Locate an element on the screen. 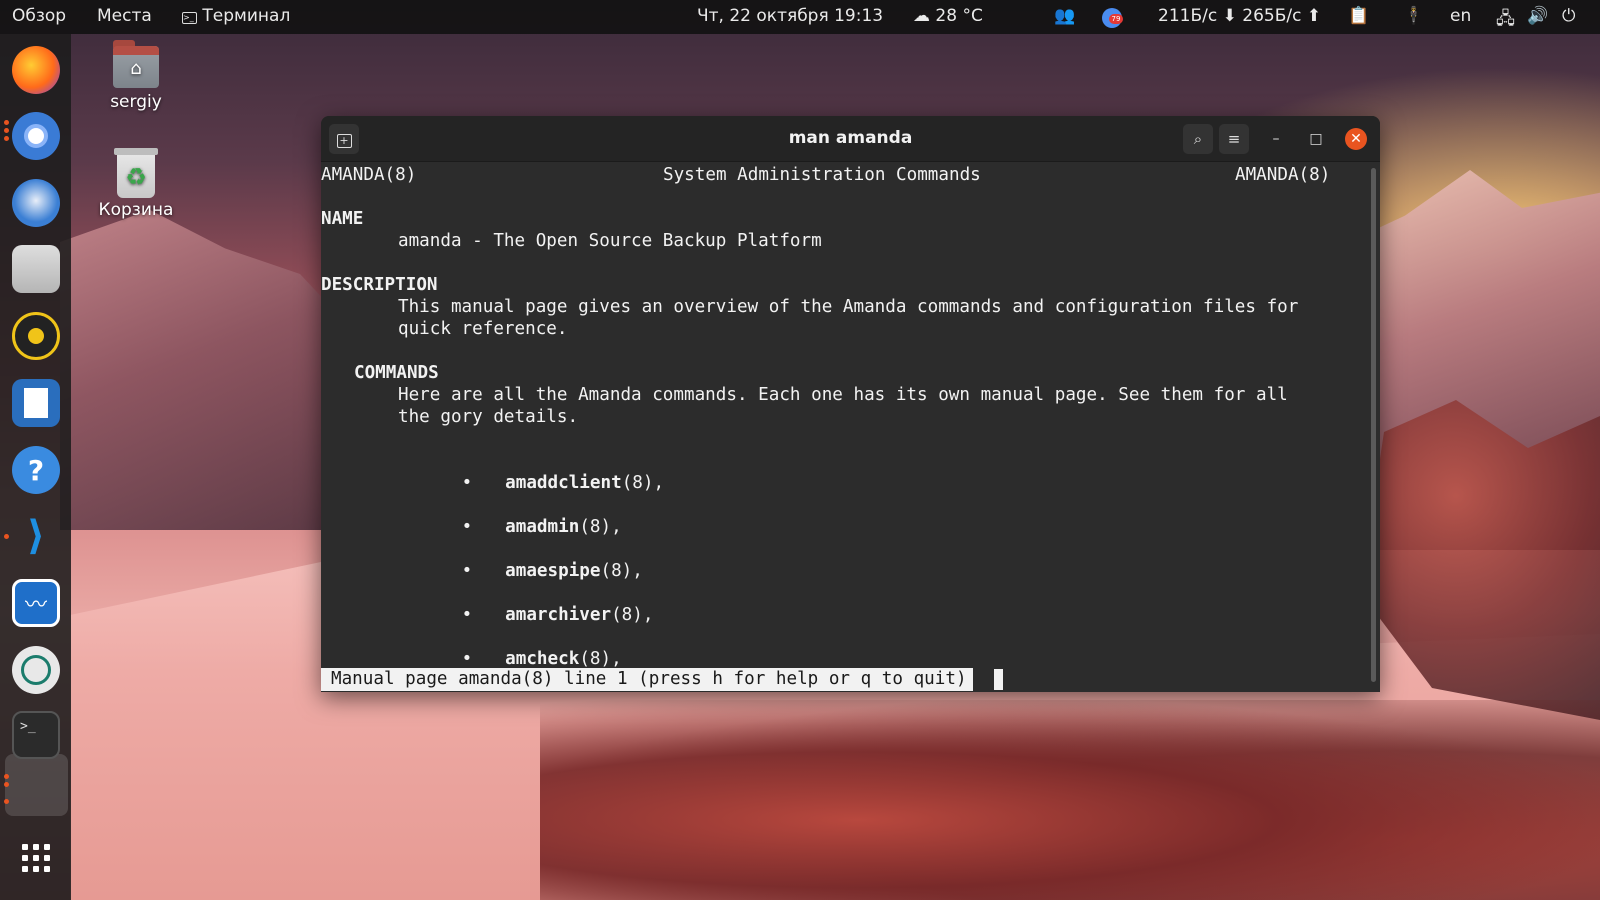 The width and height of the screenshot is (1600, 900). writer-icon is located at coordinates (36, 403).